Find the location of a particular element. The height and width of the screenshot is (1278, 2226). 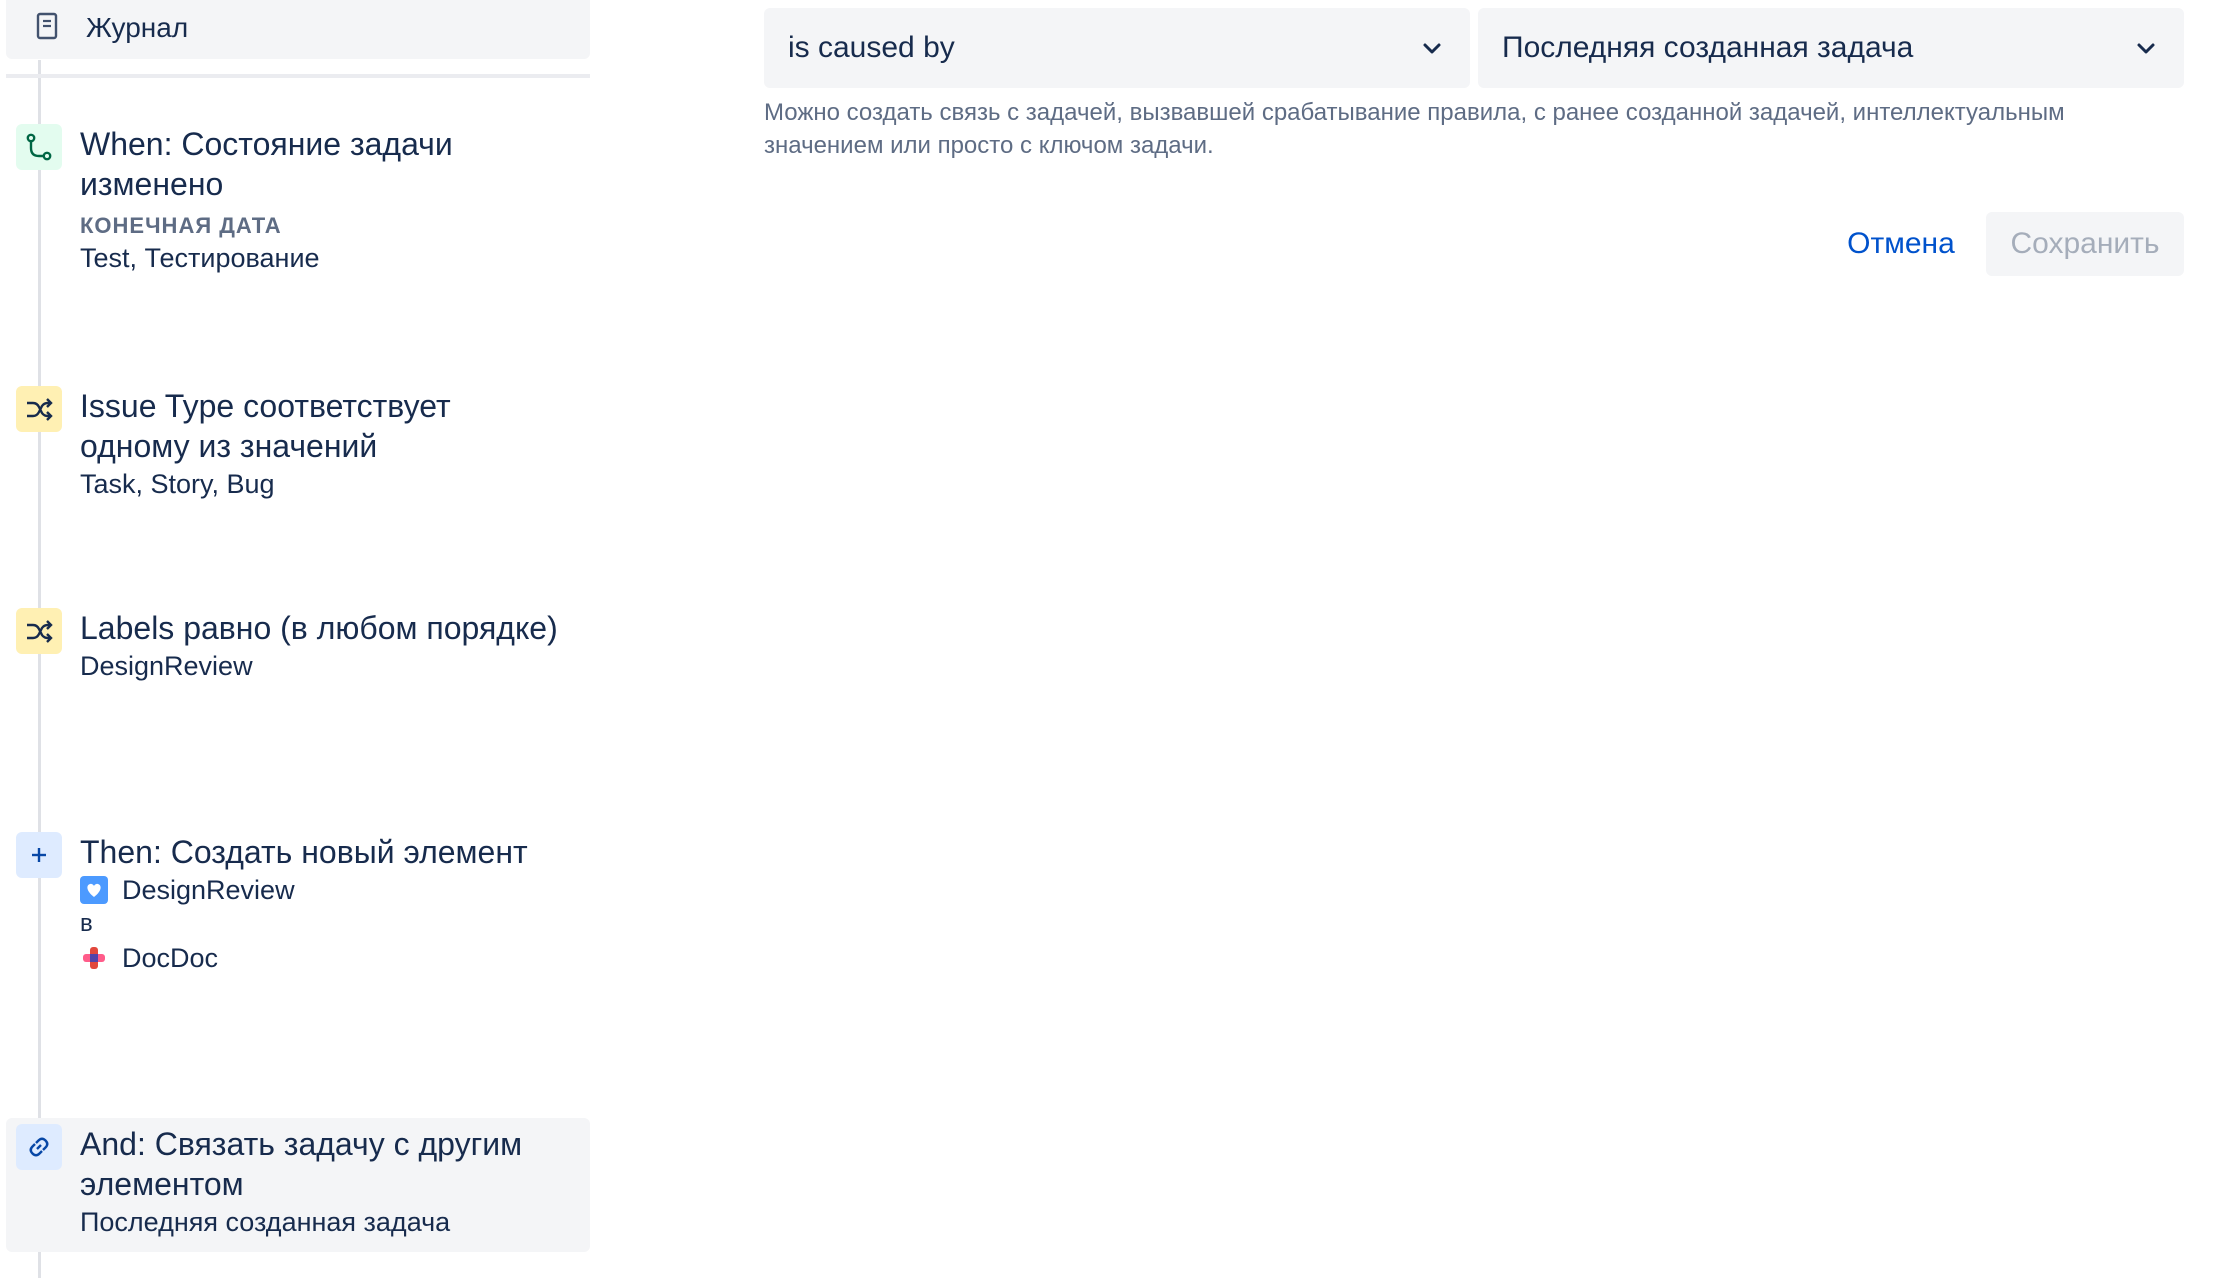

heart-issue-type-icon is located at coordinates (94, 890).